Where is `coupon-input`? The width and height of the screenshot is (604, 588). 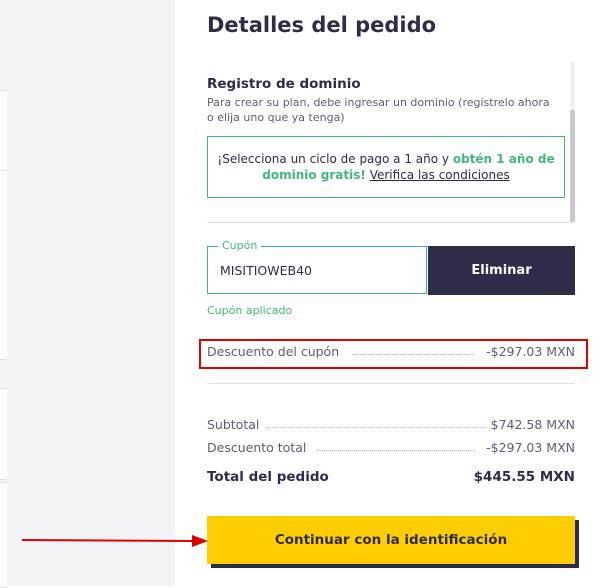
coupon-input is located at coordinates (317, 270).